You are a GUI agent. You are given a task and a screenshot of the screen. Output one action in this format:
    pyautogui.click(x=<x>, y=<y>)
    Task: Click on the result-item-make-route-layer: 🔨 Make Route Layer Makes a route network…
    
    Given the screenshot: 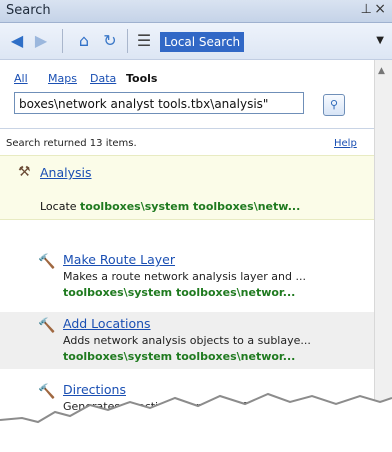 What is the action you would take?
    pyautogui.click(x=187, y=277)
    